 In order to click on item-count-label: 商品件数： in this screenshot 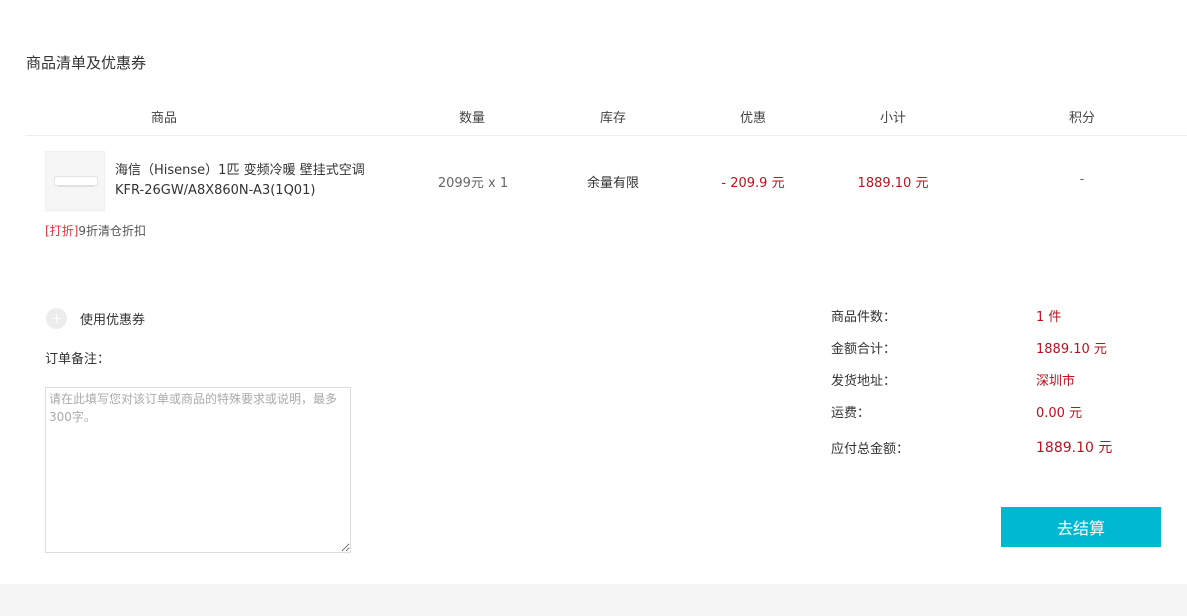, I will do `click(864, 317)`.